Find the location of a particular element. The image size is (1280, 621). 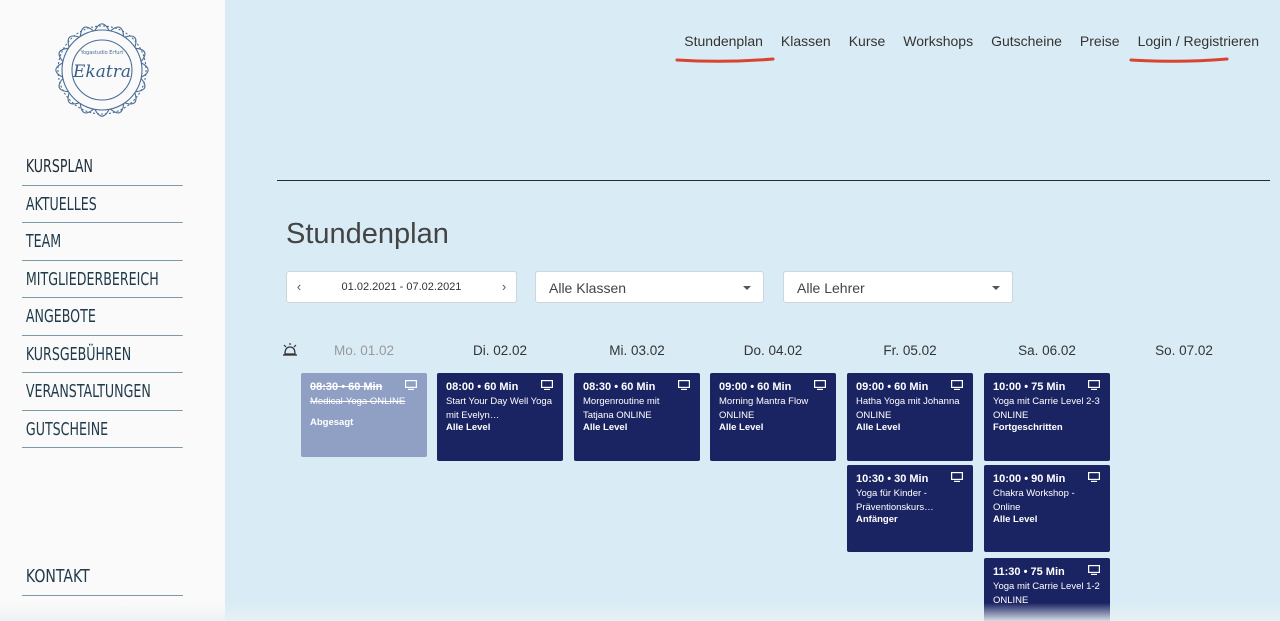

nav-label: Kurse is located at coordinates (867, 41).